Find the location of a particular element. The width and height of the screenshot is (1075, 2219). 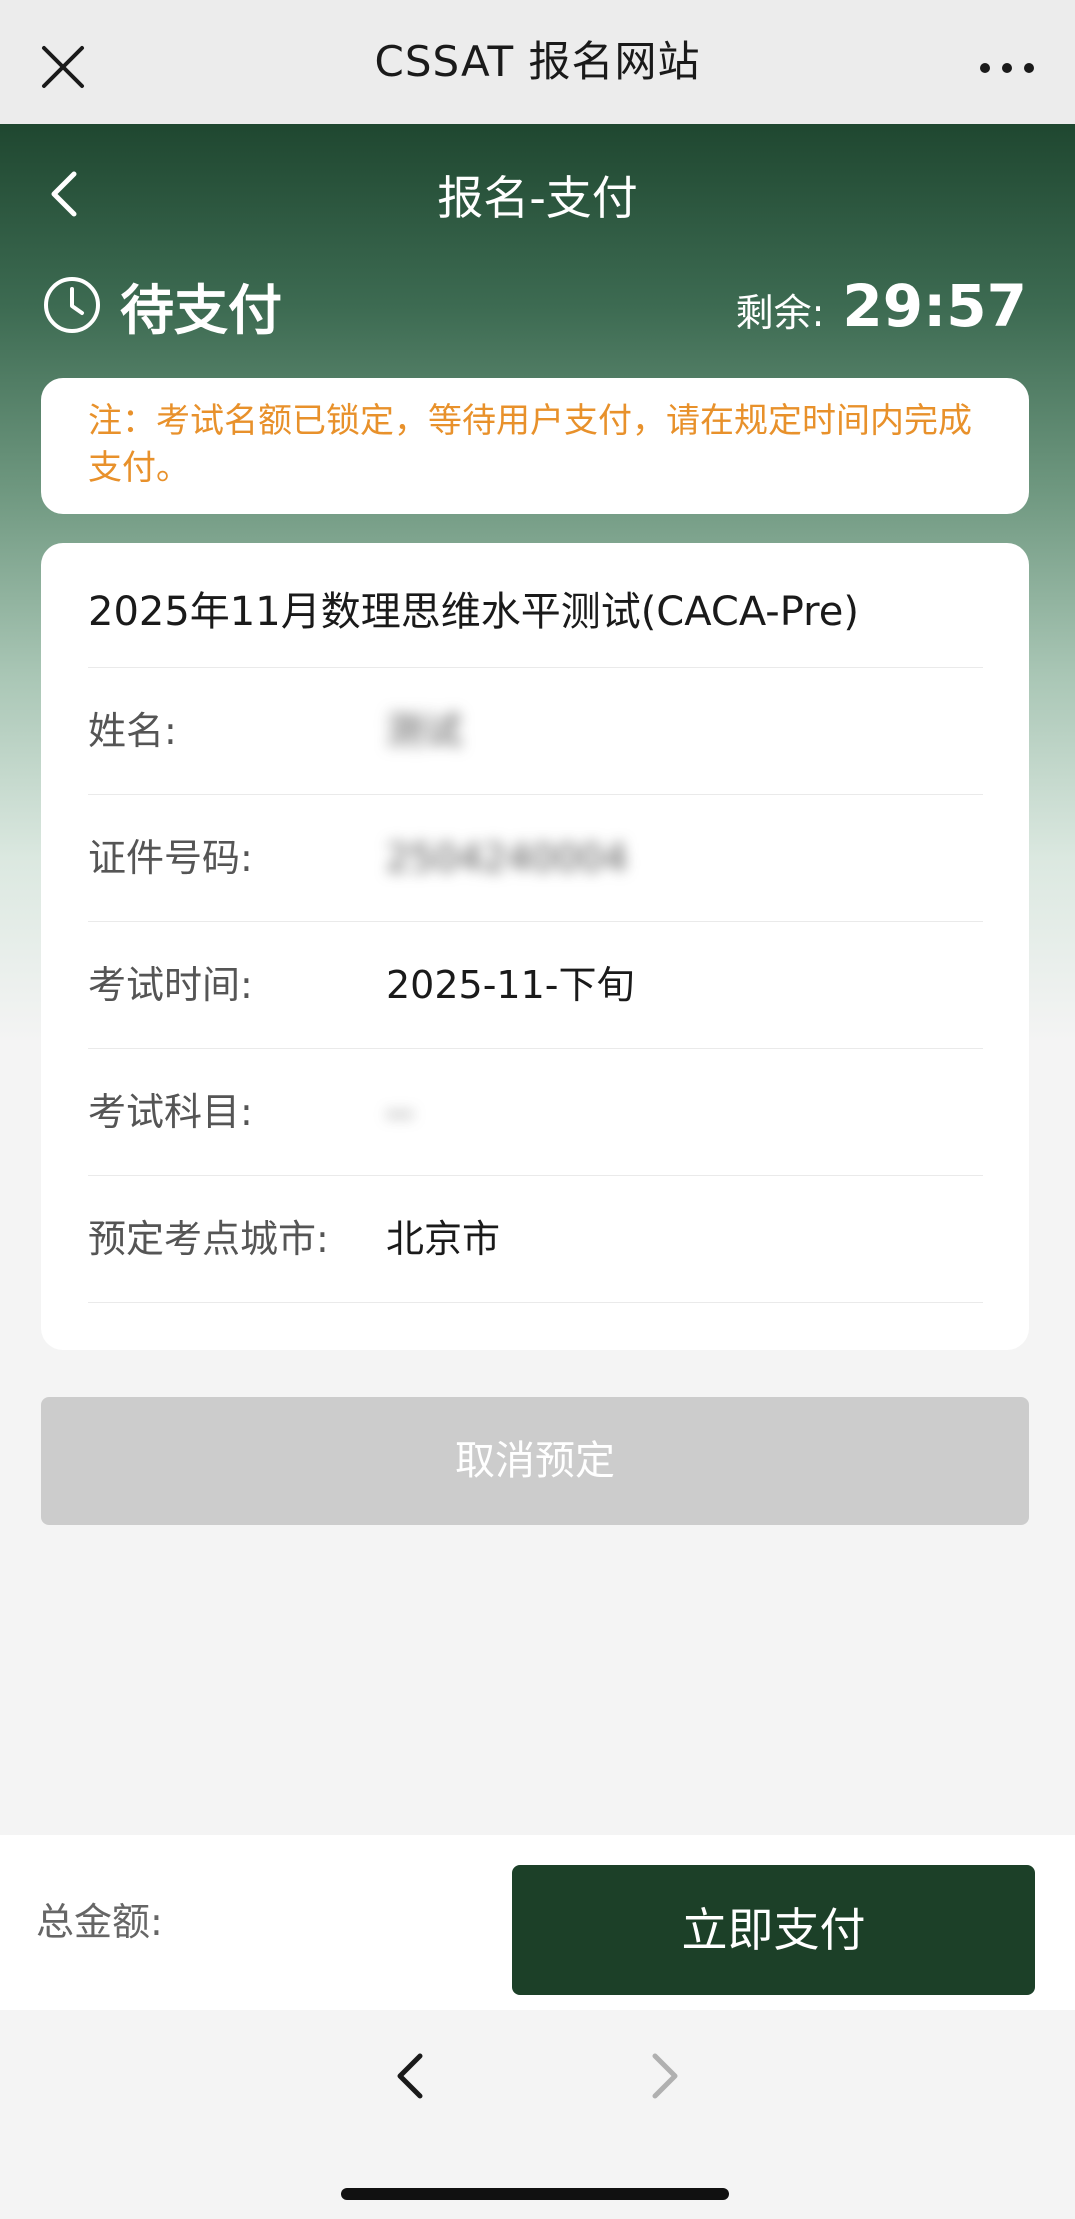

remaining-label: 剩余: is located at coordinates (780, 313).